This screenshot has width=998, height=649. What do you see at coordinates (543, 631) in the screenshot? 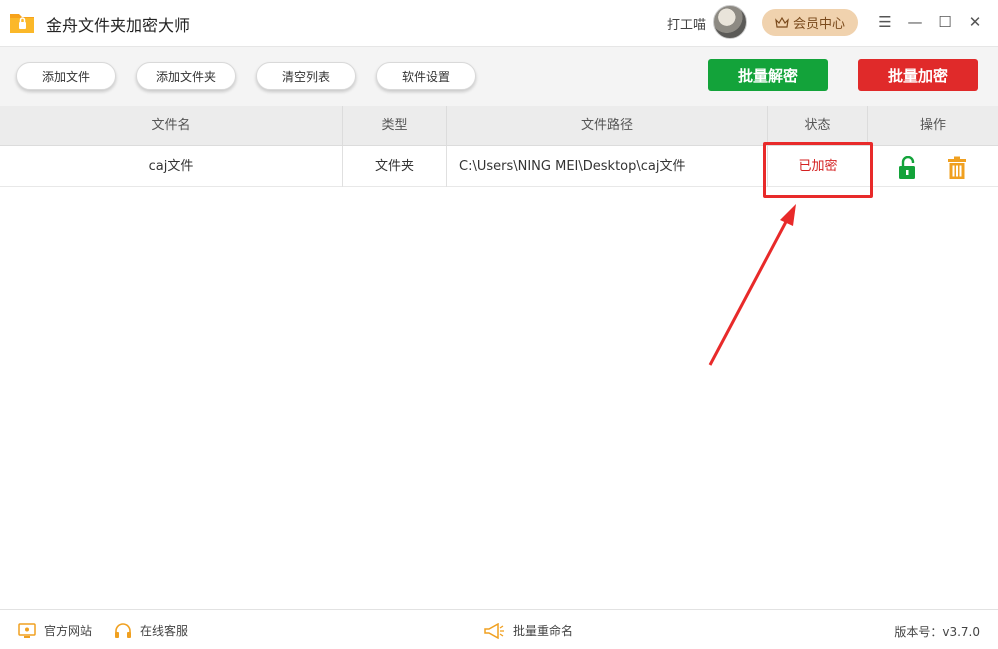
I see `batch-rename-label: 批量重命名` at bounding box center [543, 631].